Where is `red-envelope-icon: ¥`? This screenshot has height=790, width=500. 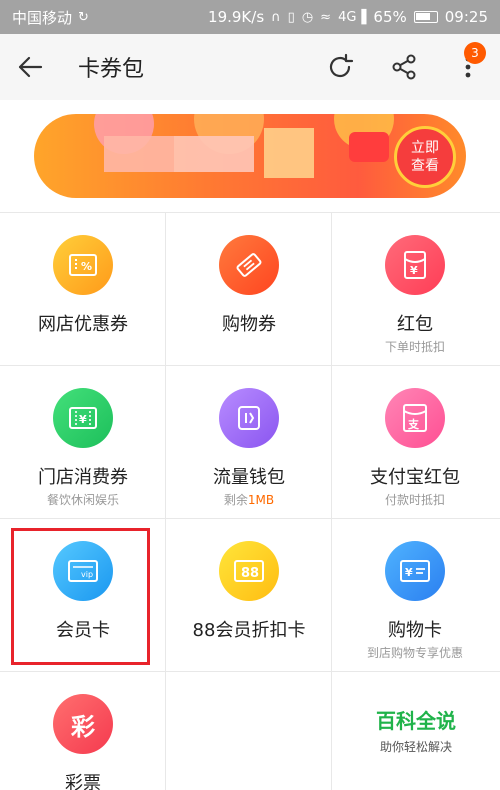
red-envelope-icon: ¥ is located at coordinates (415, 265).